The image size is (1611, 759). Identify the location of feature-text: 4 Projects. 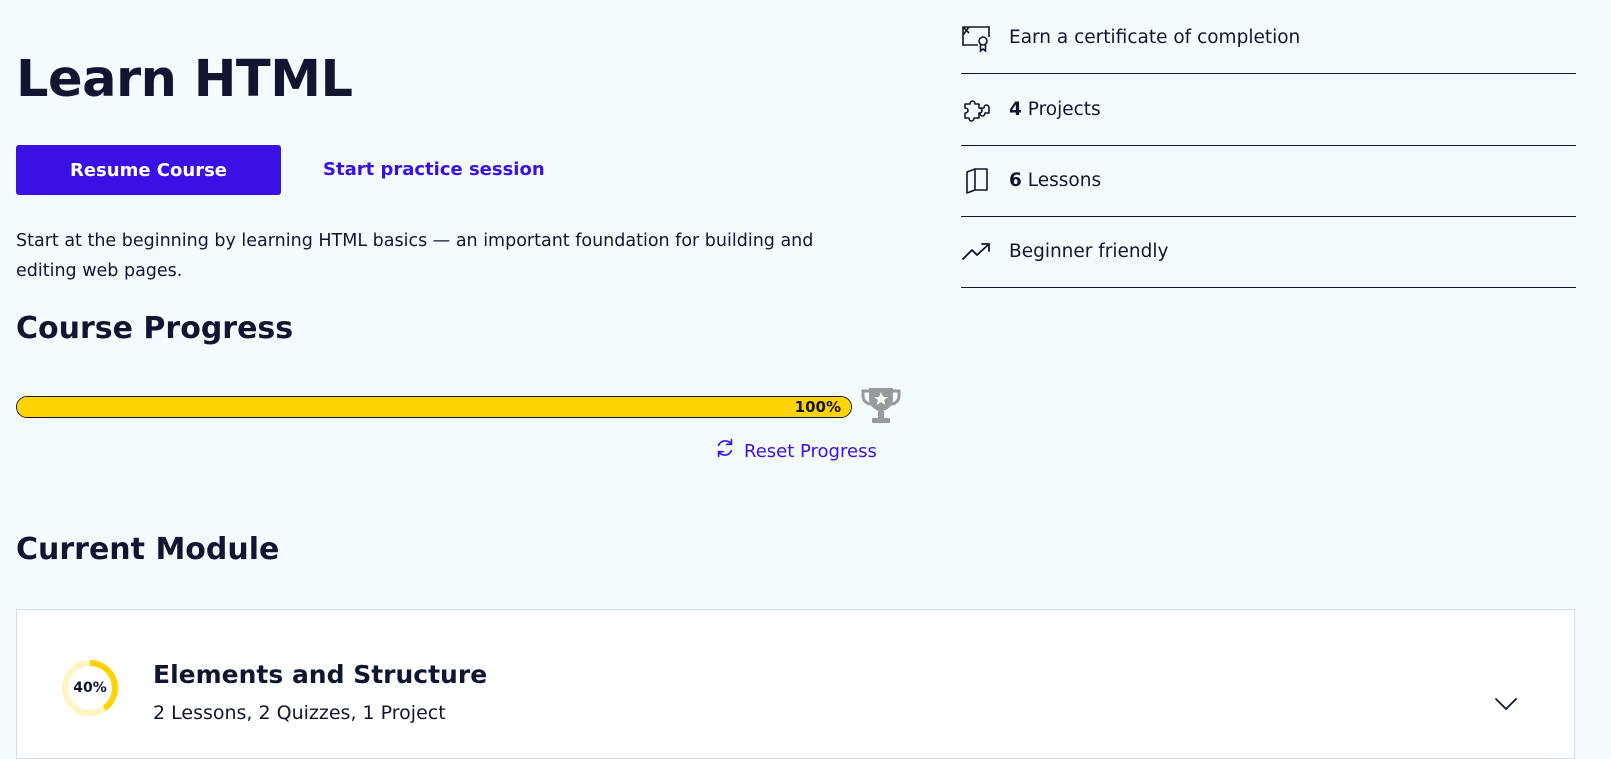
(1055, 109).